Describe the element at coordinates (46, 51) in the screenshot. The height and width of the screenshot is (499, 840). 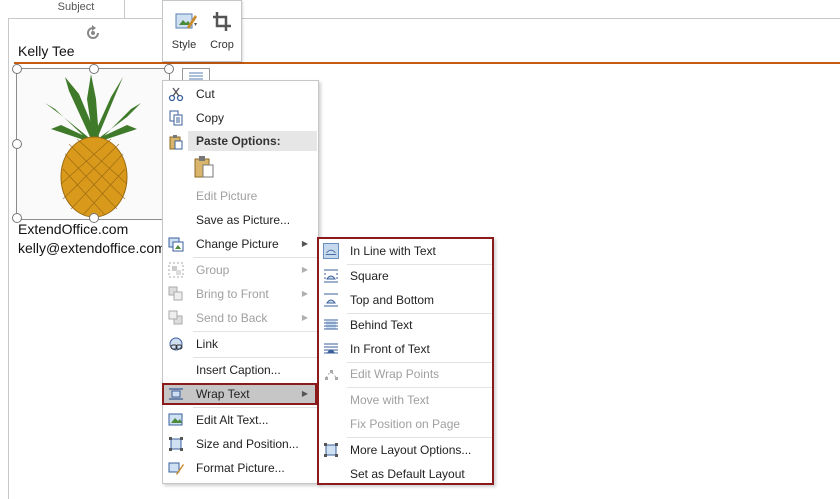
I see `author-name: Kelly Tee` at that location.